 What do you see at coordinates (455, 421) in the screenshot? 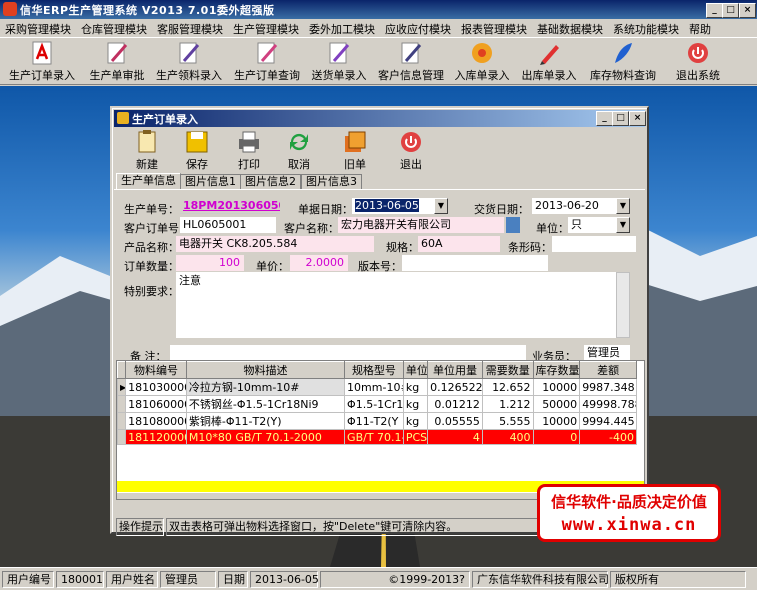
I see `cell: 0.05555` at bounding box center [455, 421].